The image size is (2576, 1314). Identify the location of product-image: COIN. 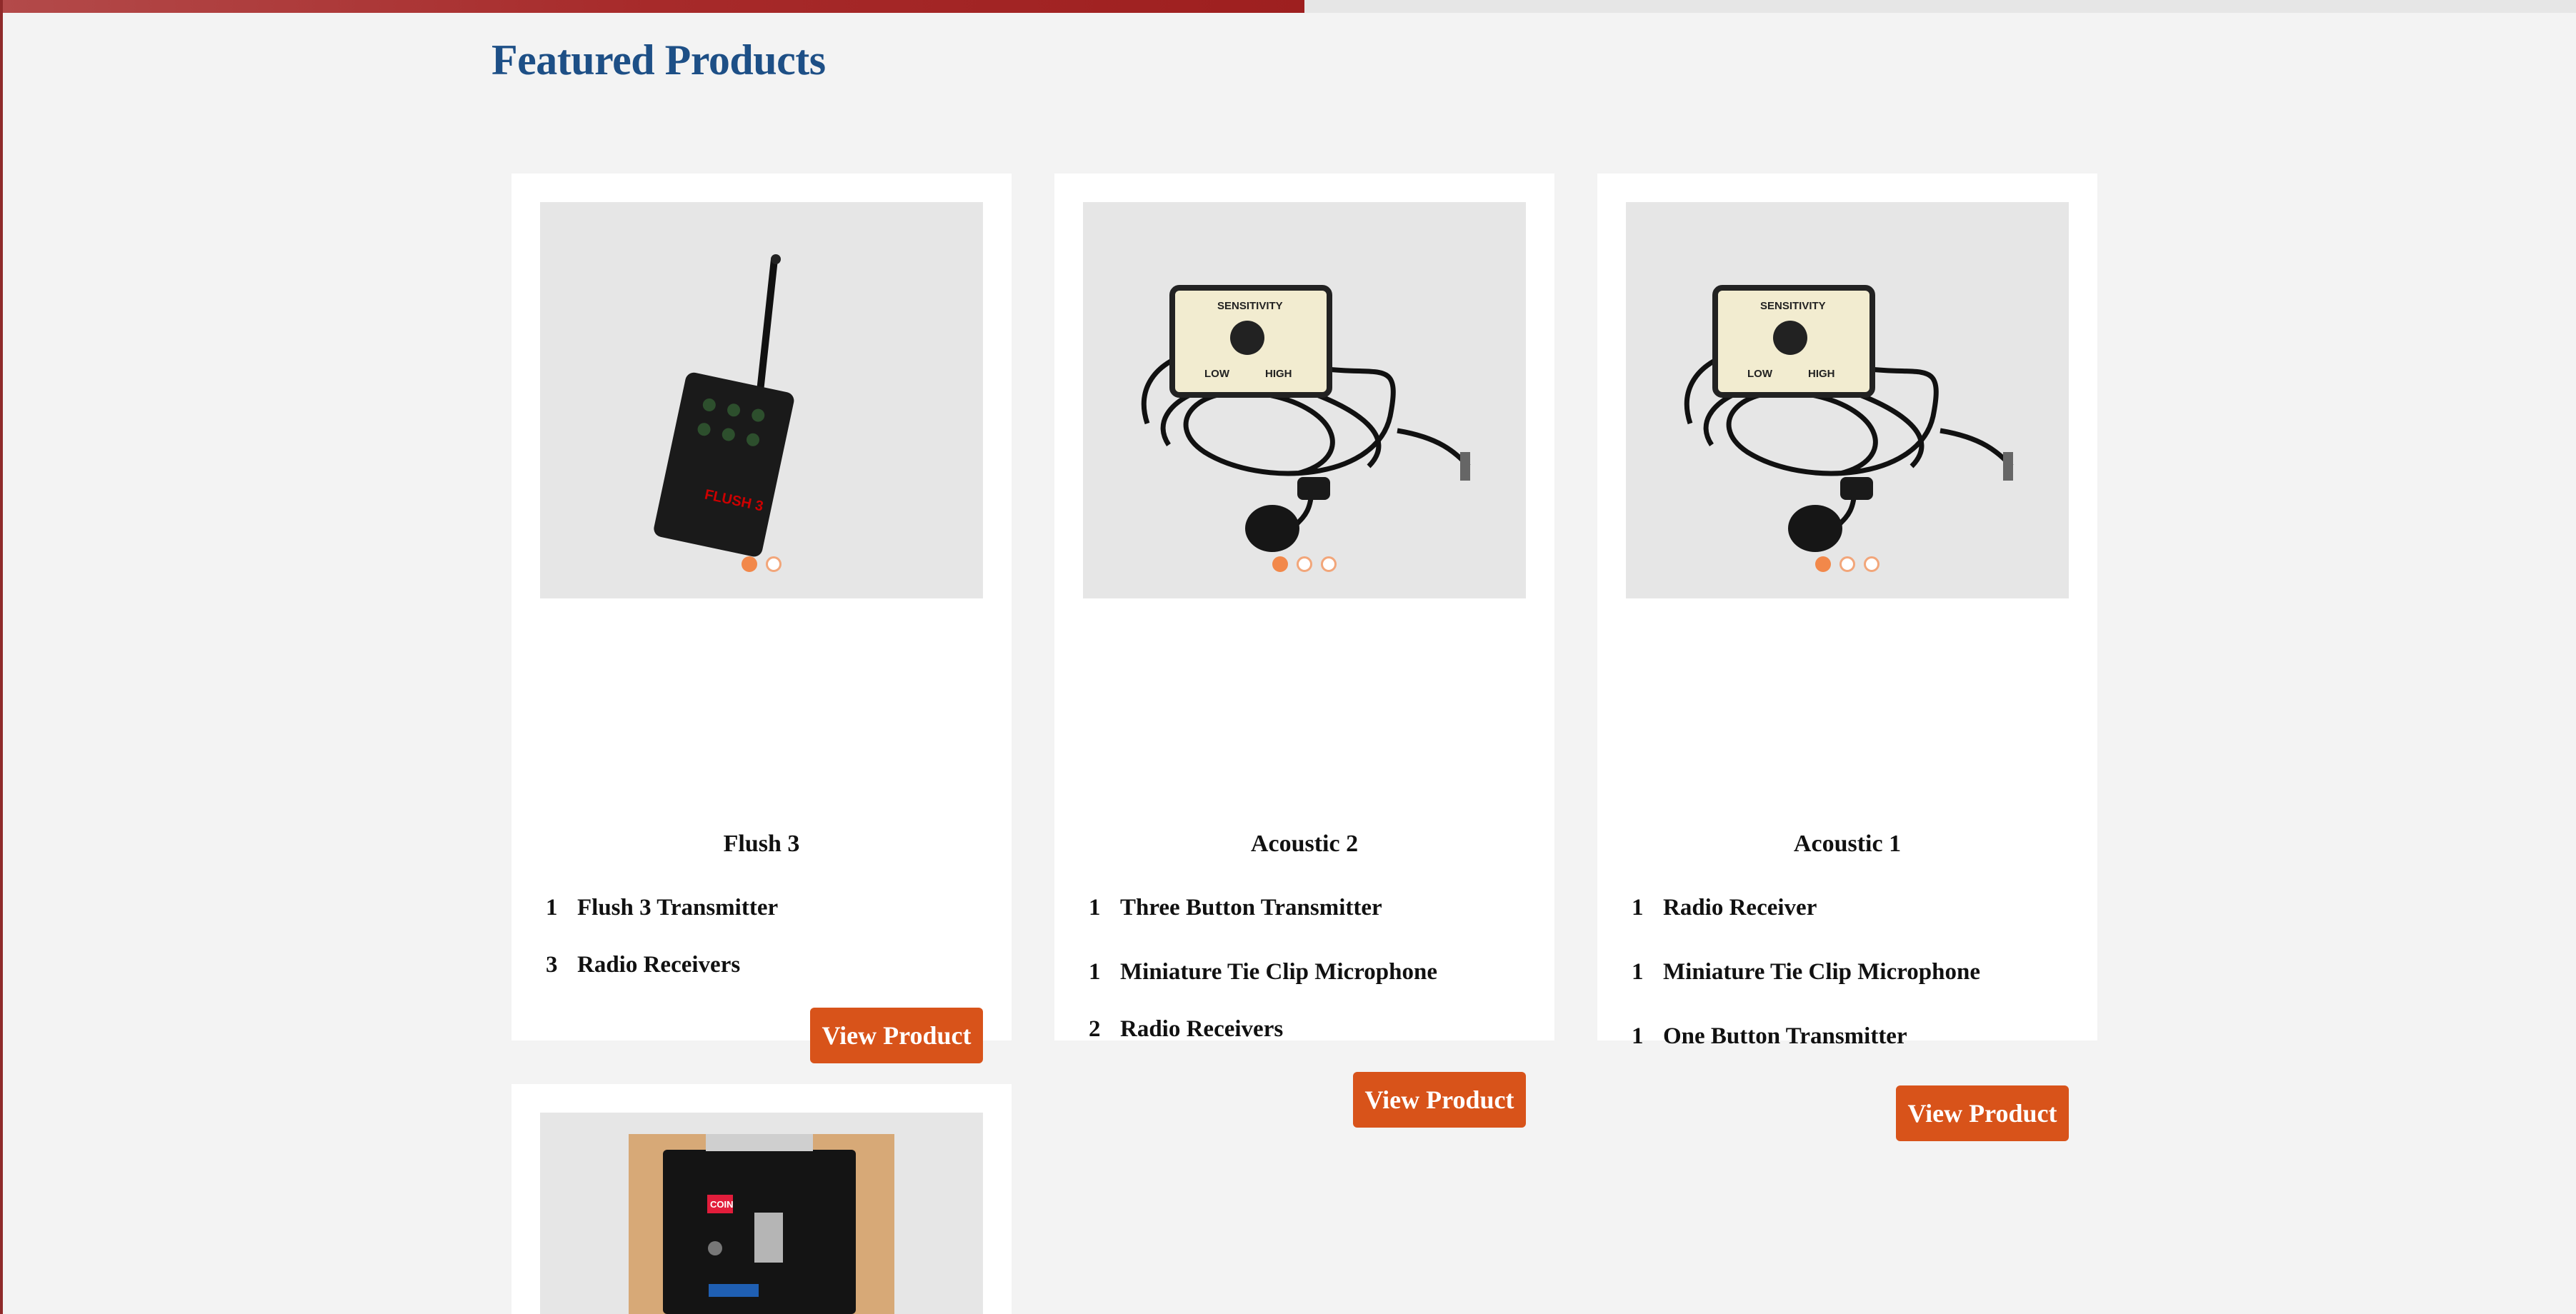
(762, 1213).